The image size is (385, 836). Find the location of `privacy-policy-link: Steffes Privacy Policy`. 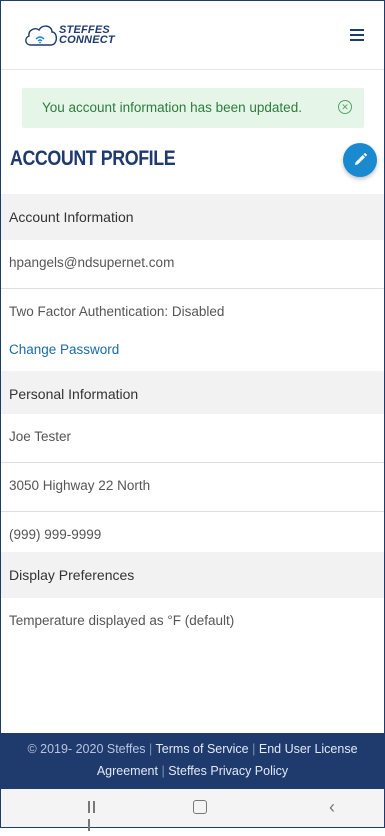

privacy-policy-link: Steffes Privacy Policy is located at coordinates (228, 771).